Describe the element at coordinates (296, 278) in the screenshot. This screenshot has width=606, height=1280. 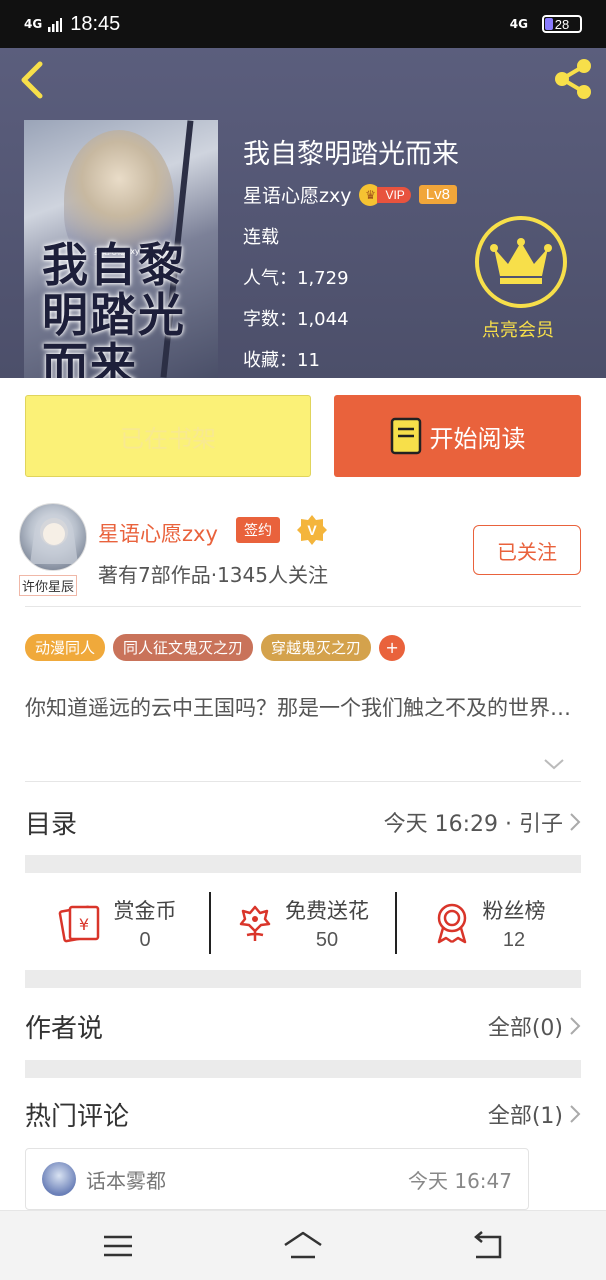
I see `popularity: 人气：1,729` at that location.